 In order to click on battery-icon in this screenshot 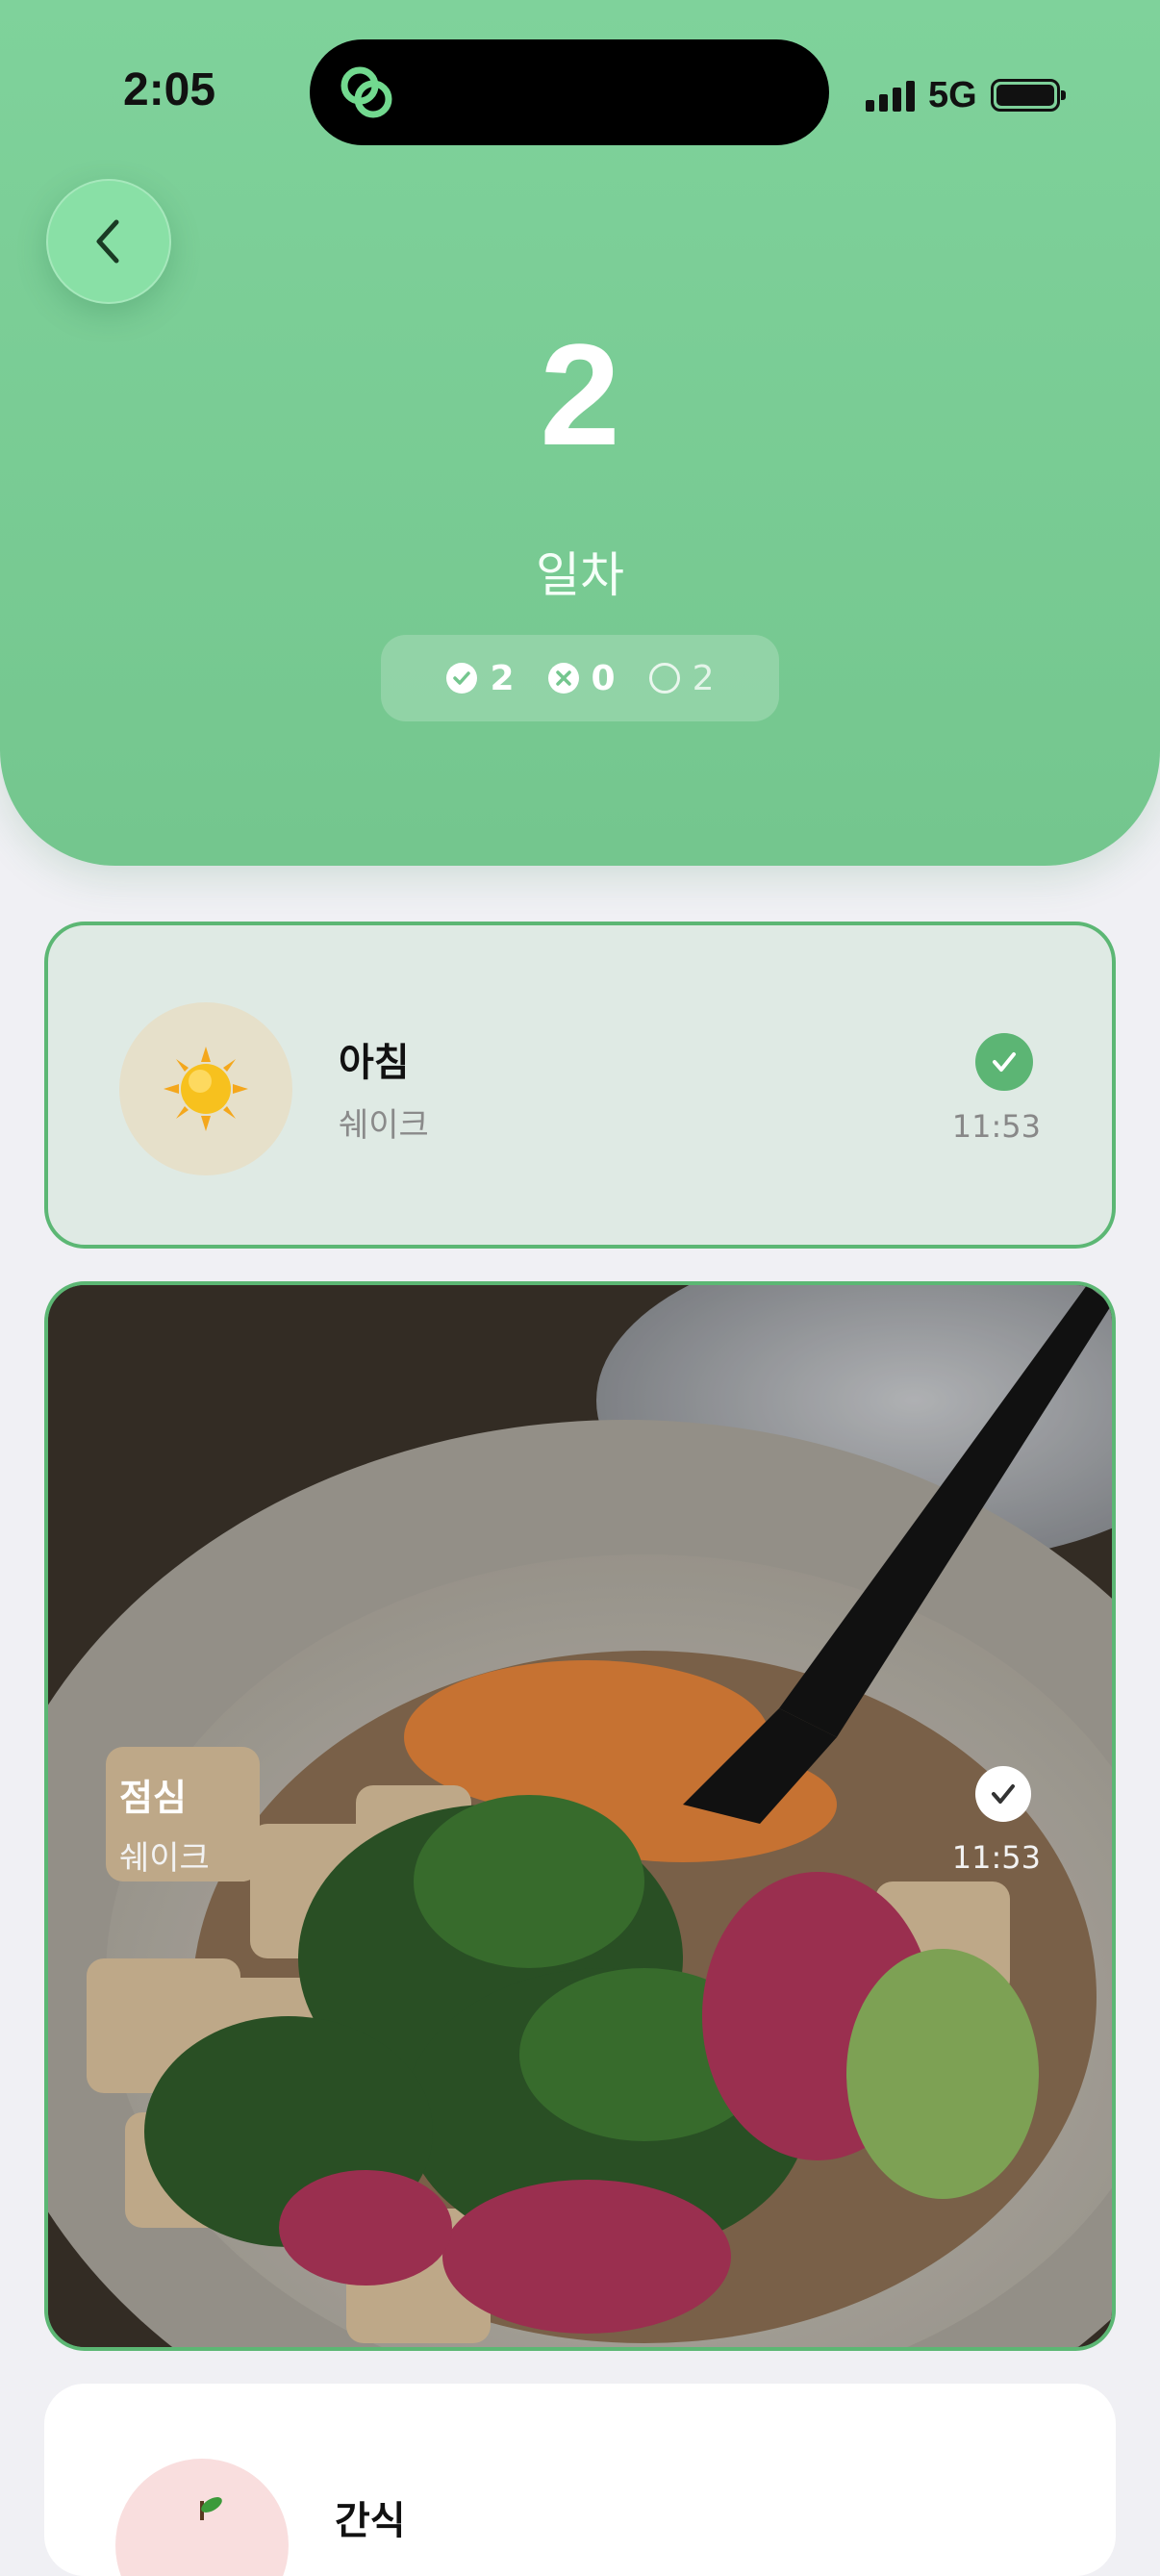, I will do `click(1028, 96)`.